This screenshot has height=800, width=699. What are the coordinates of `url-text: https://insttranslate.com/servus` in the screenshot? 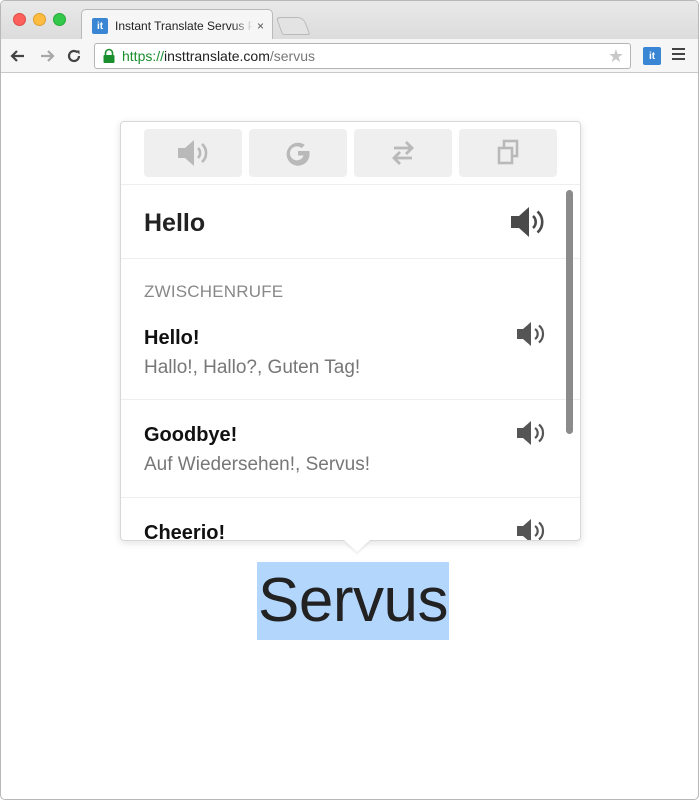 It's located at (218, 56).